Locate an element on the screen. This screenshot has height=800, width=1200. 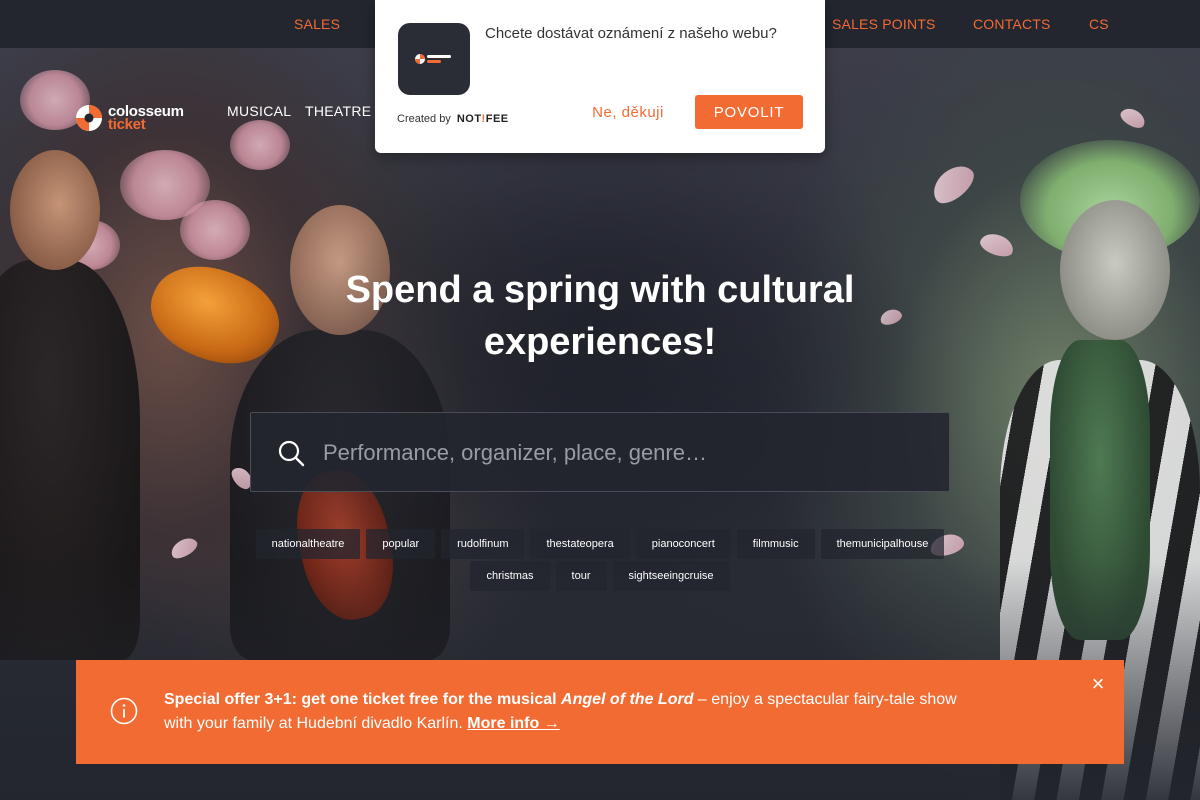
topbar-link-sales-points: SALES POINTS is located at coordinates (884, 24).